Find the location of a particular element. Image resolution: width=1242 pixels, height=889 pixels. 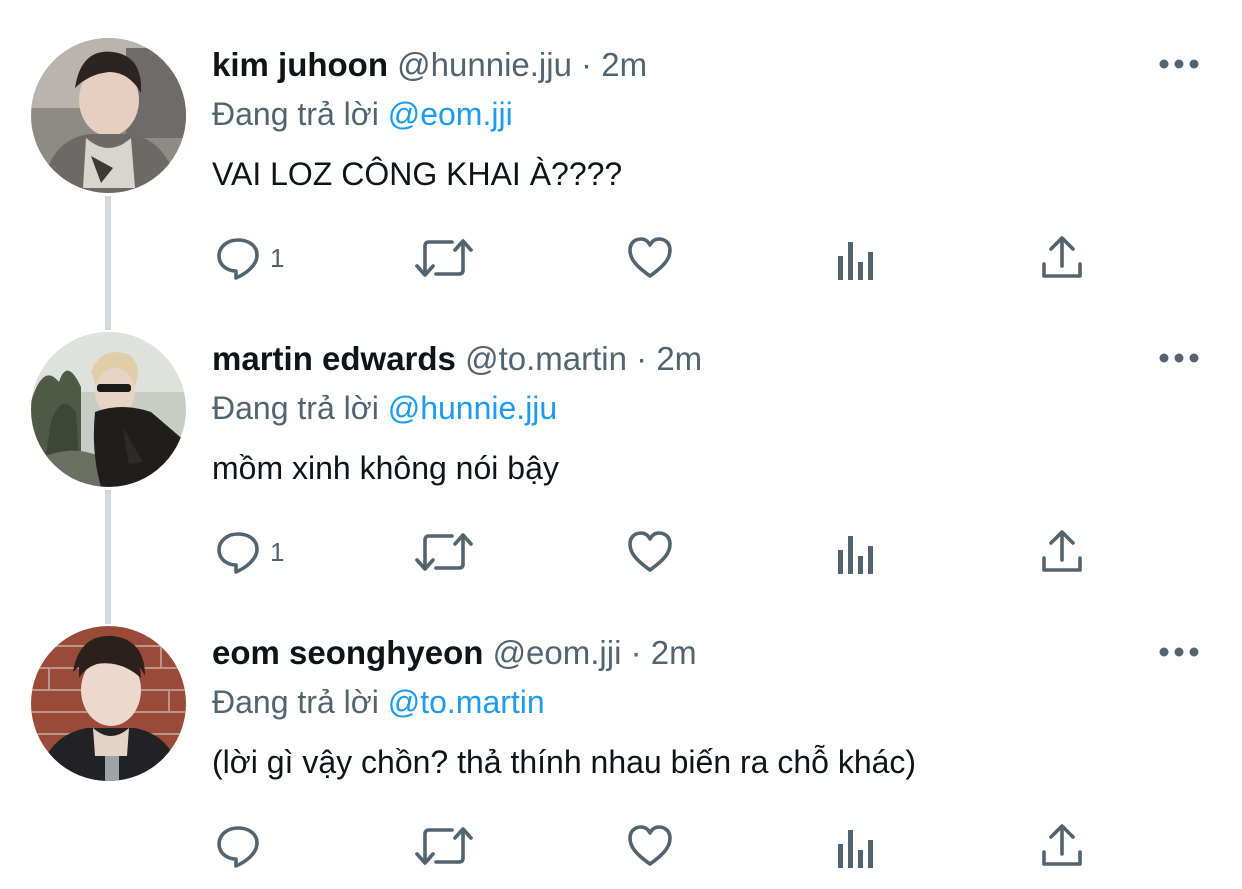

mention-link: @hunnie.jju is located at coordinates (472, 408).